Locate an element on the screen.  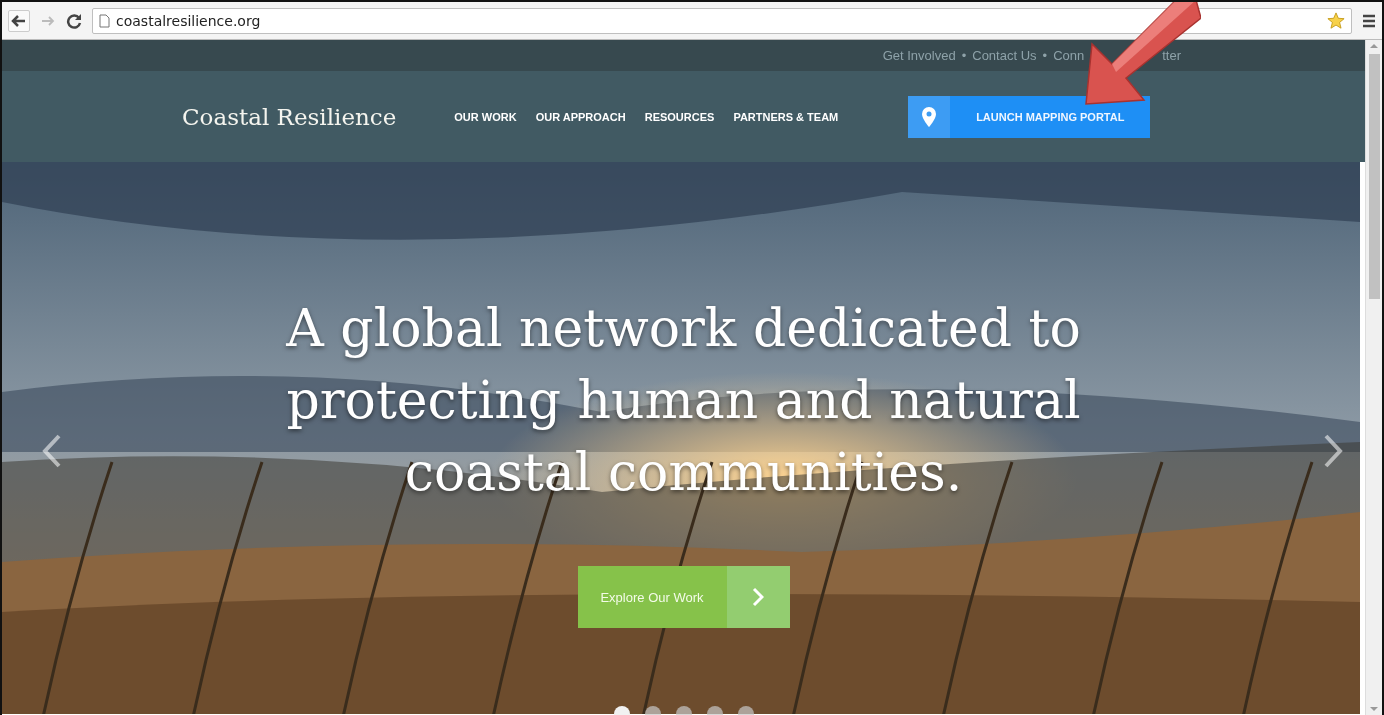
nav-link: OUR APPROACH is located at coordinates (580, 116).